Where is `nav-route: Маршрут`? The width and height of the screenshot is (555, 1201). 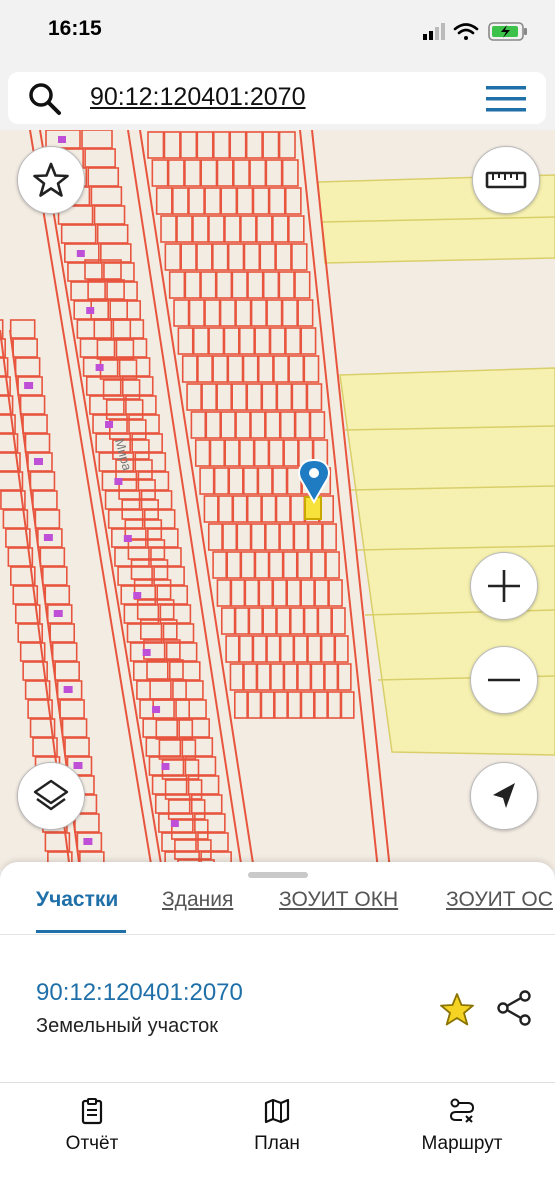 nav-route: Маршрут is located at coordinates (462, 1123).